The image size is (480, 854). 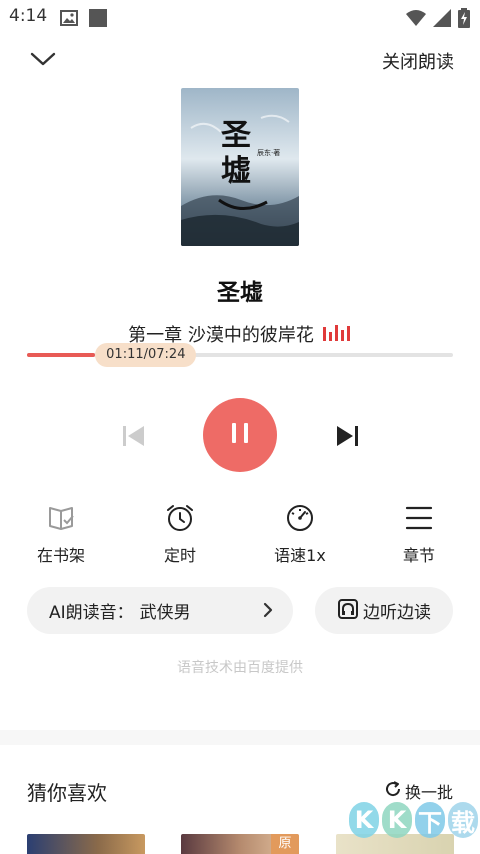 I want to click on pause-icon, so click(x=240, y=435).